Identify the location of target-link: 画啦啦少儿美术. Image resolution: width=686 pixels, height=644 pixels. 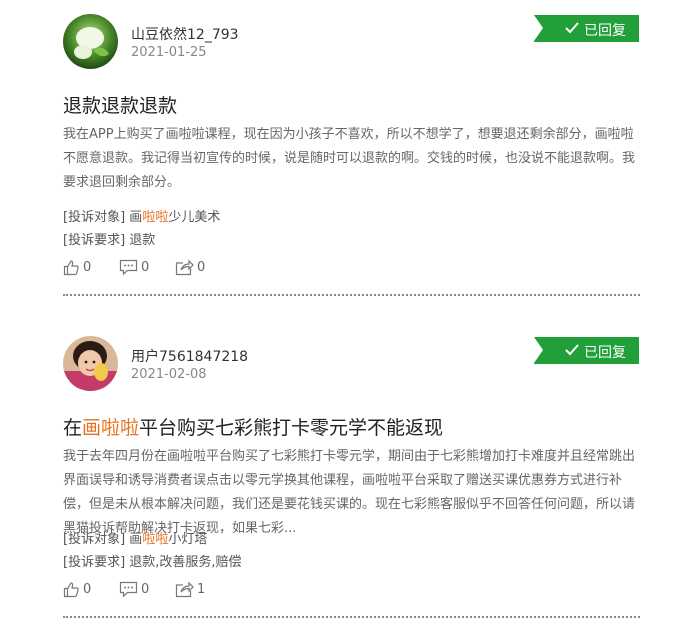
(174, 217).